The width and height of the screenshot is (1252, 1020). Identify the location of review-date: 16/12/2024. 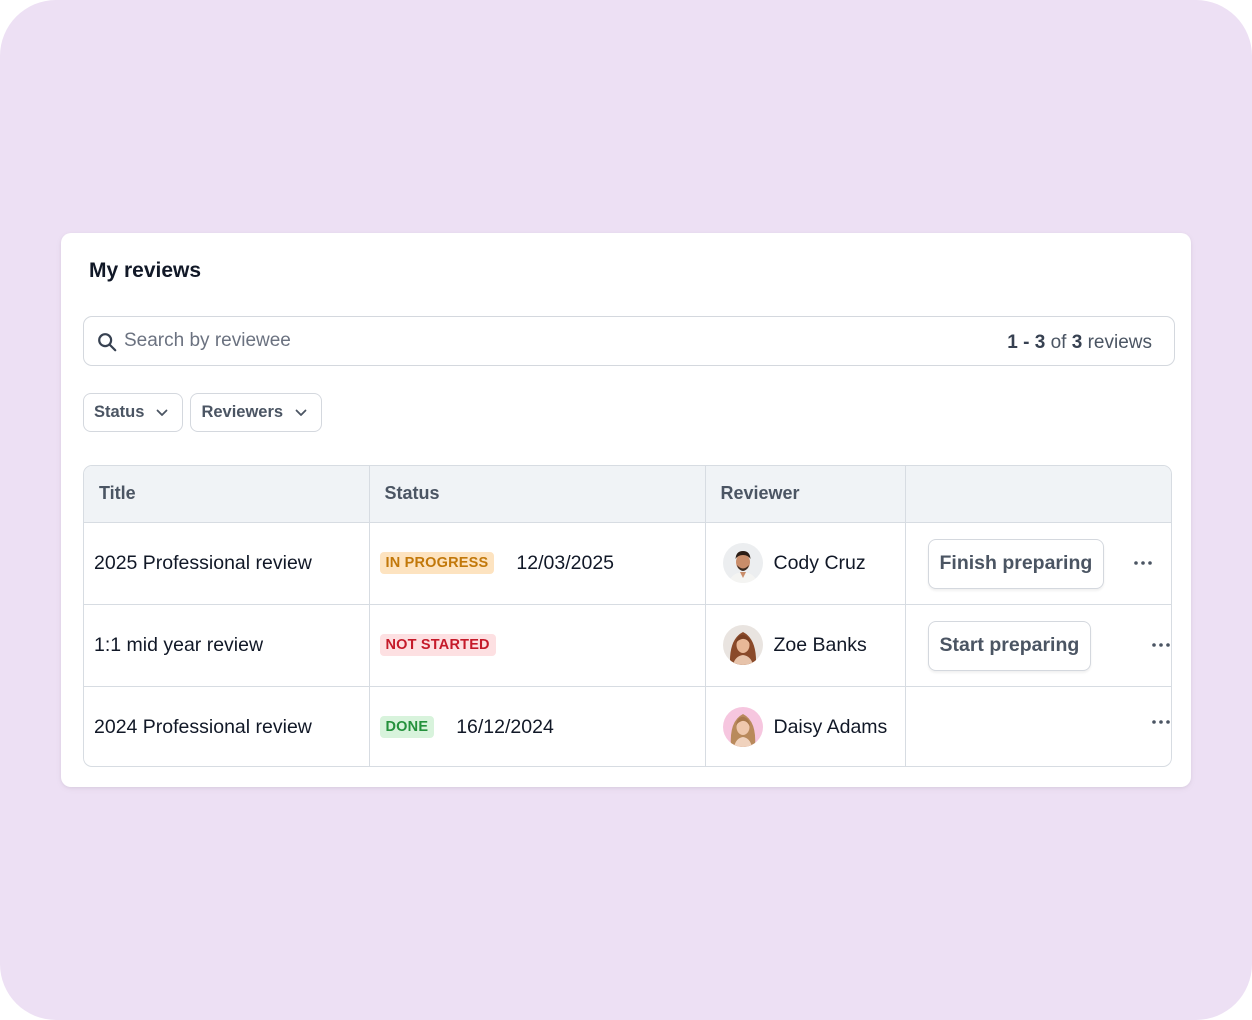
(505, 726).